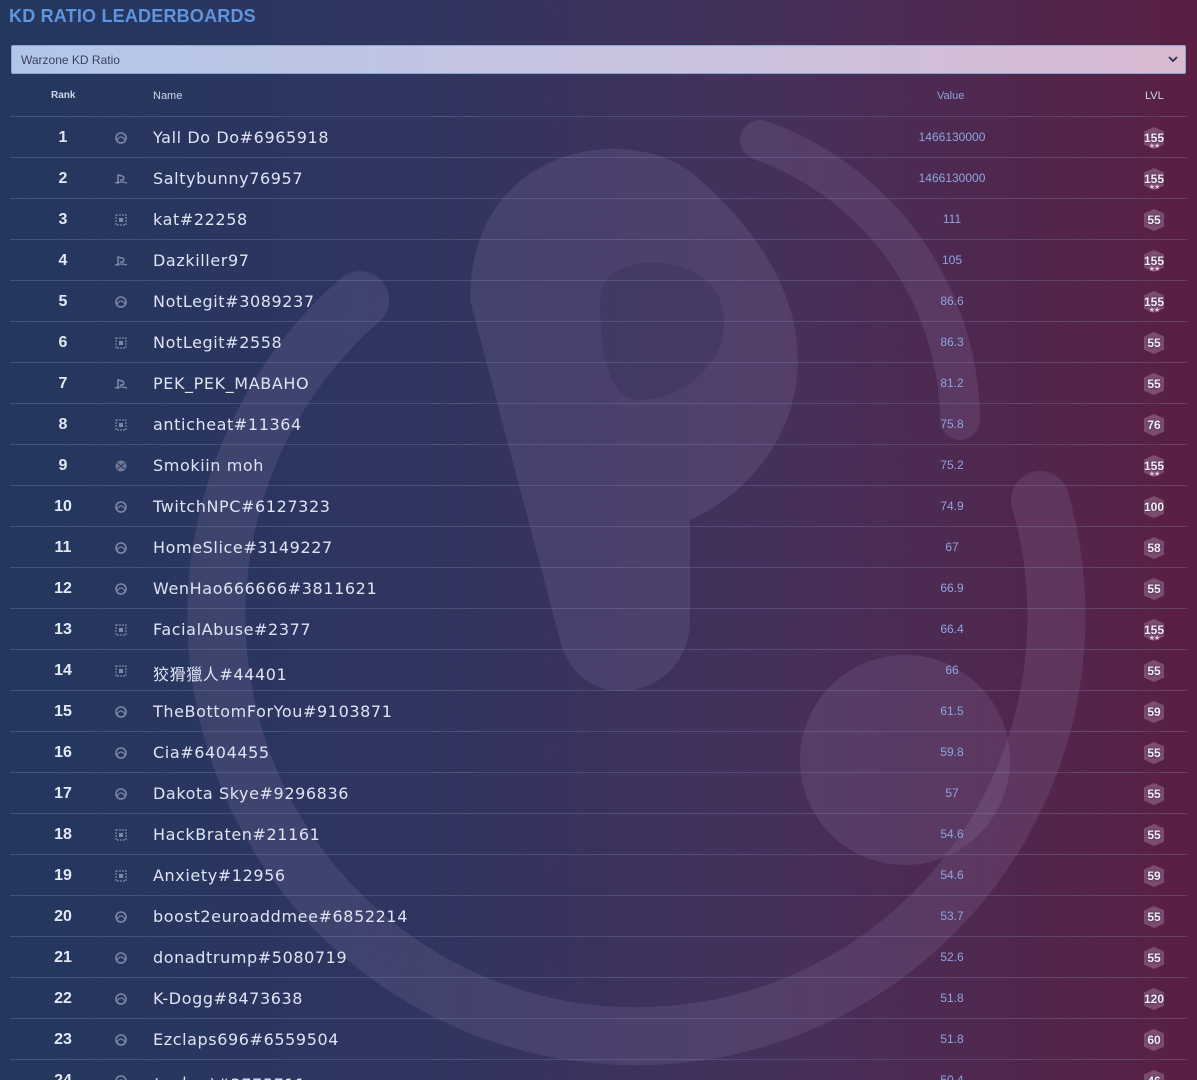 The image size is (1197, 1080). What do you see at coordinates (217, 342) in the screenshot?
I see `player-name-link: NotLegit#2558` at bounding box center [217, 342].